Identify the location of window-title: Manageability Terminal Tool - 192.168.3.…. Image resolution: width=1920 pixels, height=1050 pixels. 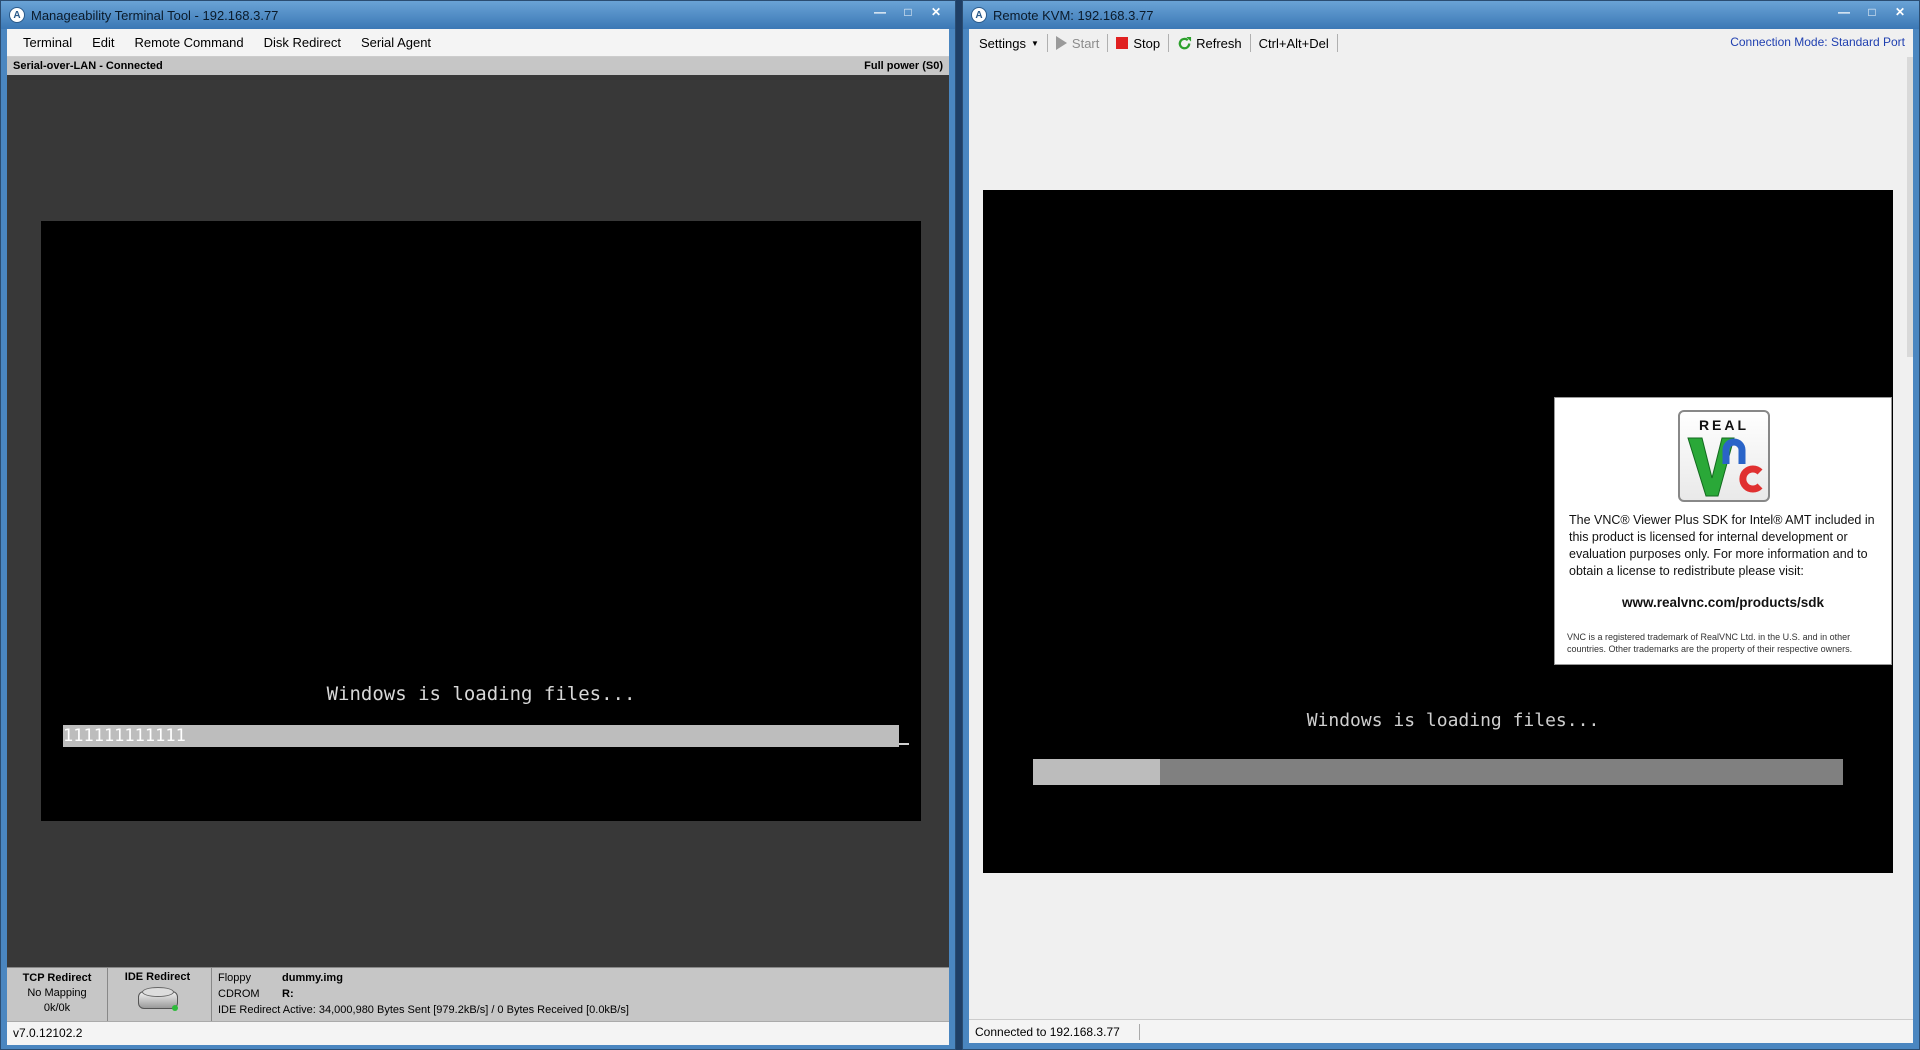
(155, 15).